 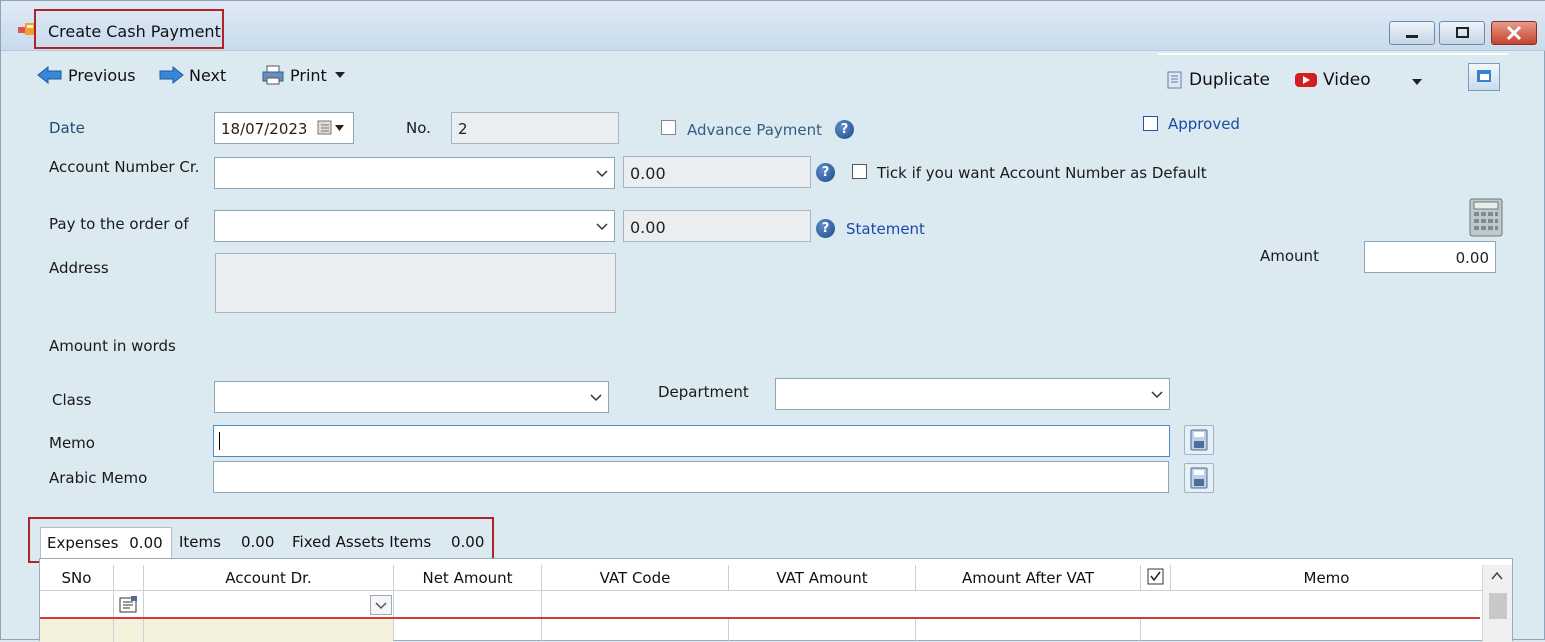 I want to click on statement-link: Statement, so click(x=885, y=229).